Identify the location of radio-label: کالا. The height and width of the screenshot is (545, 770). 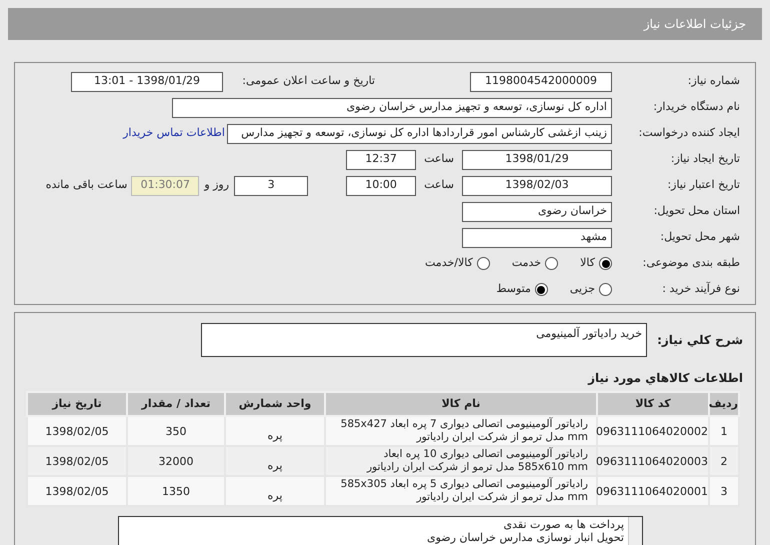
(587, 263).